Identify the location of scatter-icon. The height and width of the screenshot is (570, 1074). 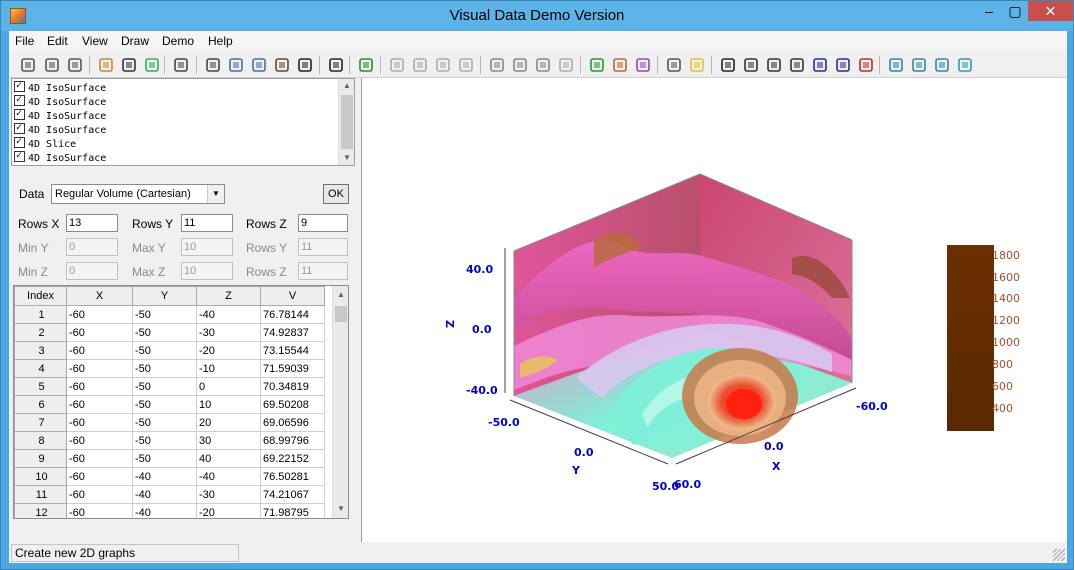
(597, 65).